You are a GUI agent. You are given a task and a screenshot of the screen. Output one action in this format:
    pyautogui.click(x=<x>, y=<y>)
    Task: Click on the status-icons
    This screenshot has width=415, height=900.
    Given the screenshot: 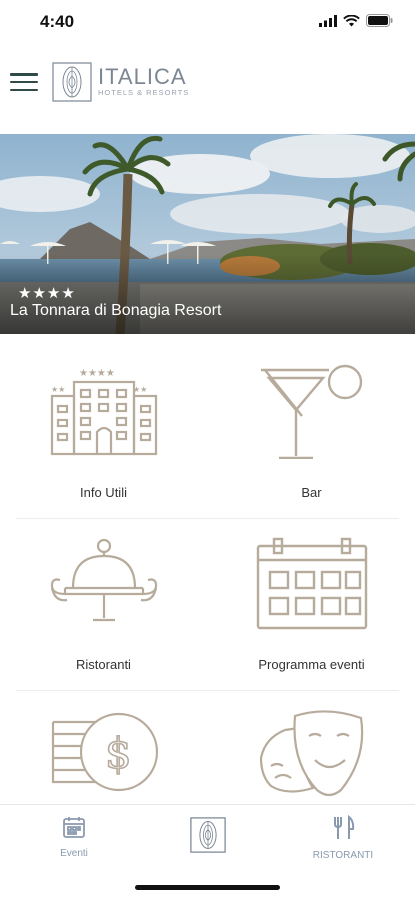 What is the action you would take?
    pyautogui.click(x=356, y=20)
    